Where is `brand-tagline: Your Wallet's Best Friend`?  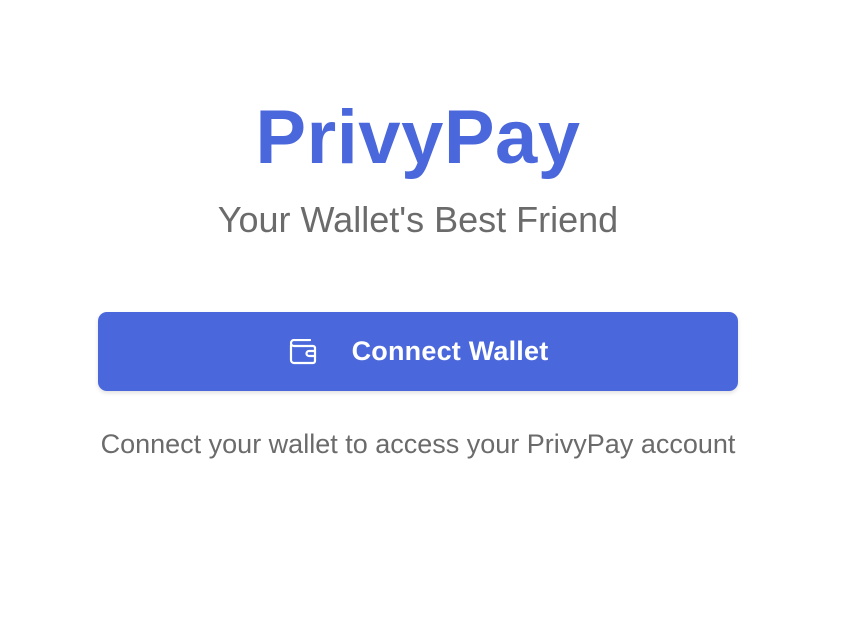
brand-tagline: Your Wallet's Best Friend is located at coordinates (418, 219).